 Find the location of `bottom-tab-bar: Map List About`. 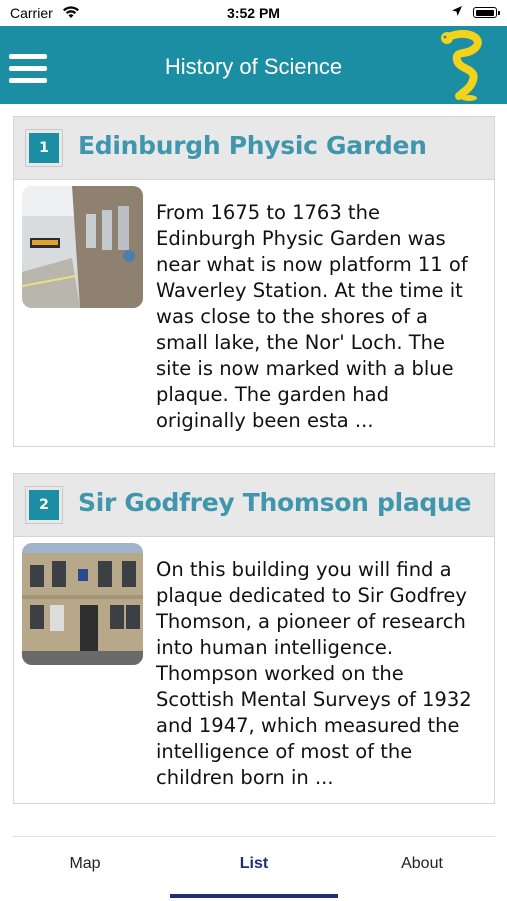

bottom-tab-bar: Map List About is located at coordinates (254, 868).